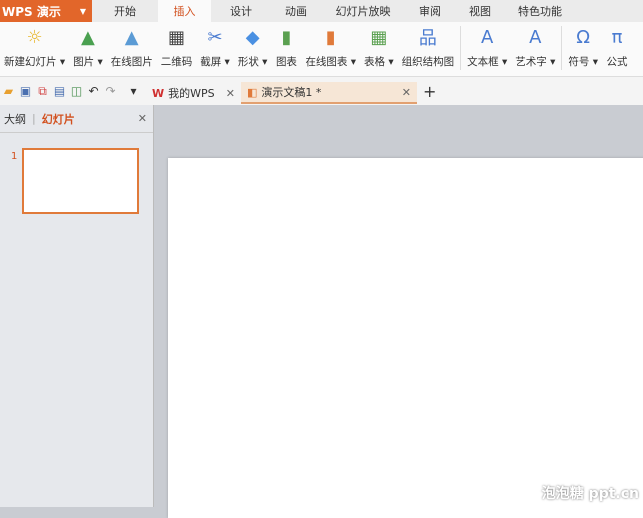 Image resolution: width=643 pixels, height=518 pixels. I want to click on tab-4: 幻灯片放映, so click(363, 11).